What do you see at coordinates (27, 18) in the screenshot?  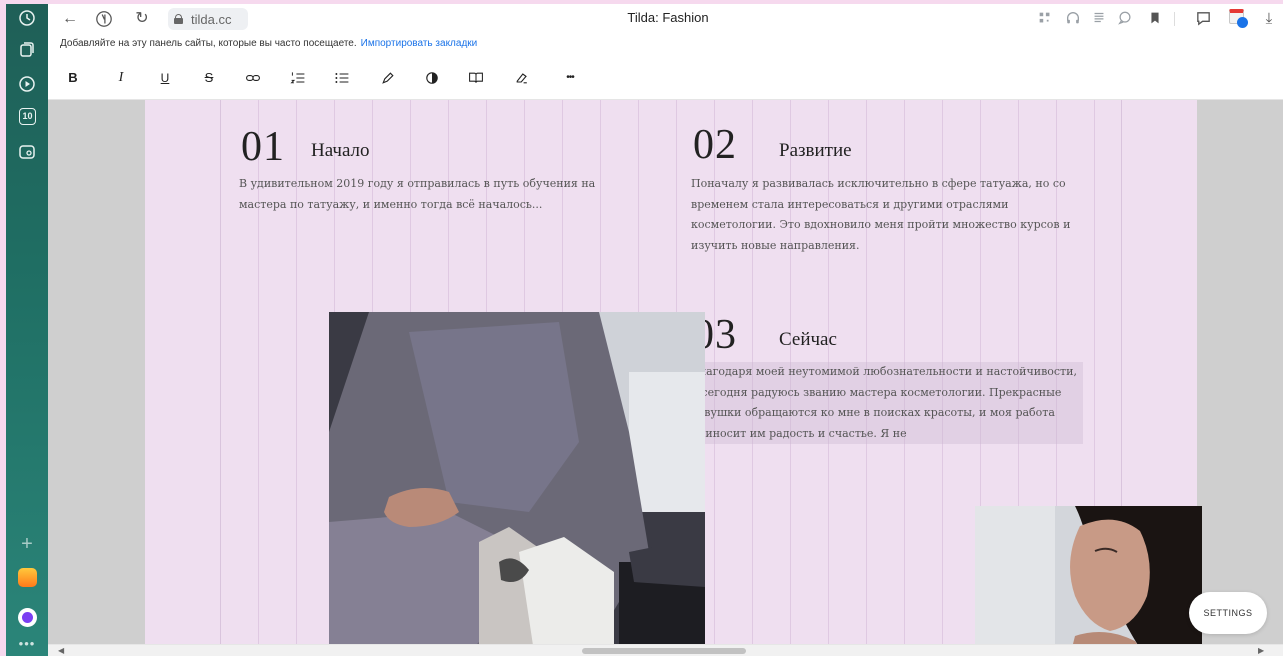 I see `history-clock-icon` at bounding box center [27, 18].